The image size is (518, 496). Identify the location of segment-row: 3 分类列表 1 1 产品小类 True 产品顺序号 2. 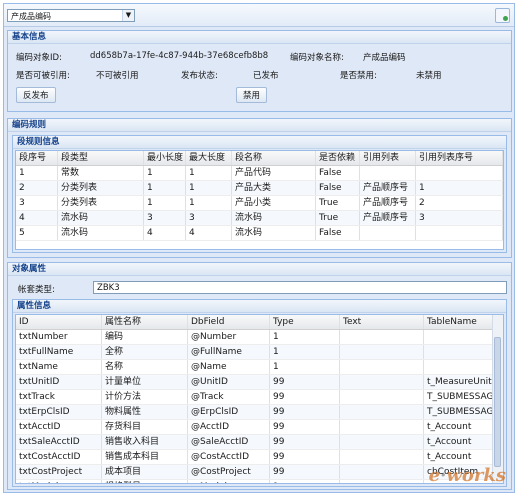
(259, 203).